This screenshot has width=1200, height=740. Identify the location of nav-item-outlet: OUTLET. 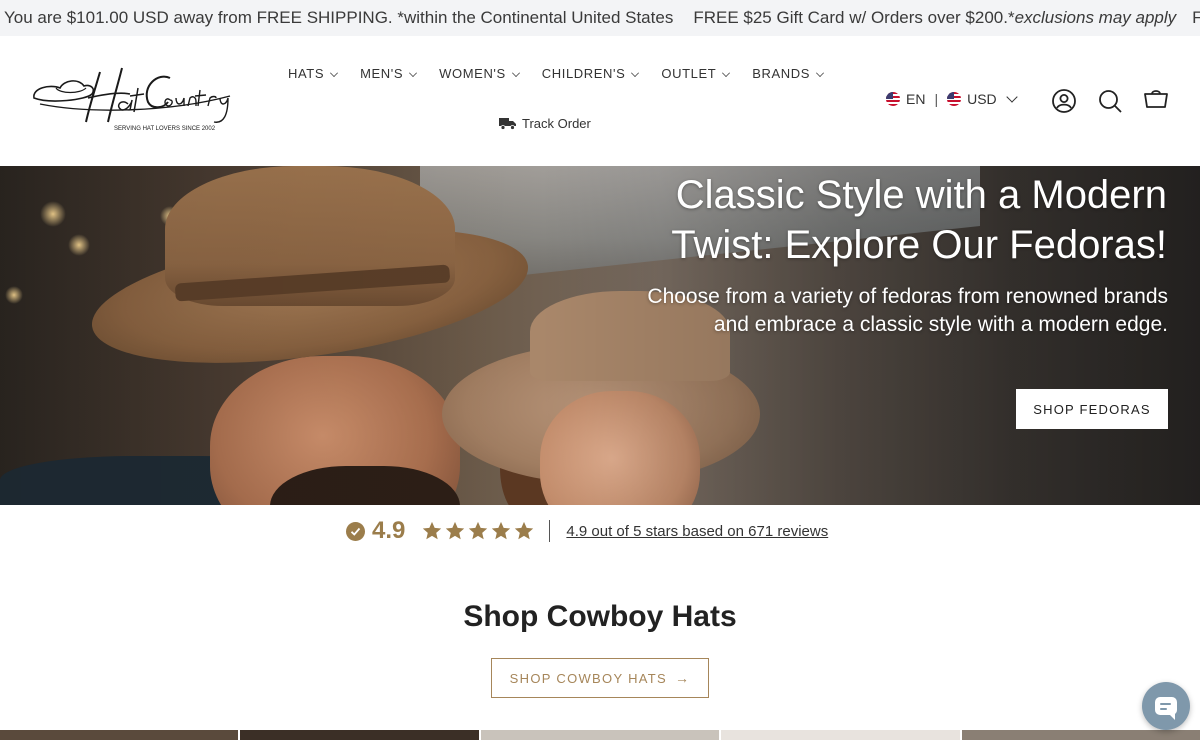
(696, 73).